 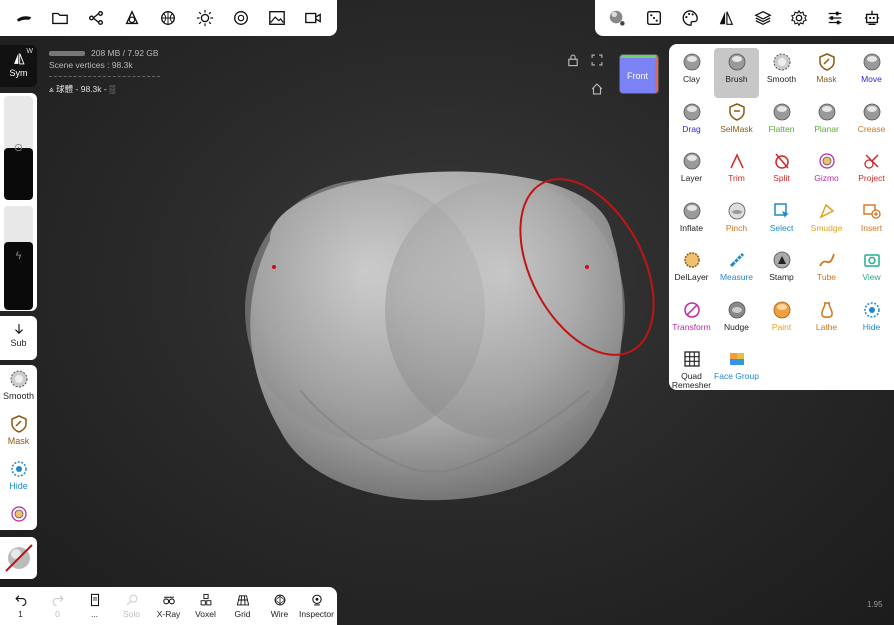 What do you see at coordinates (597, 60) in the screenshot?
I see `fullscreen-icon` at bounding box center [597, 60].